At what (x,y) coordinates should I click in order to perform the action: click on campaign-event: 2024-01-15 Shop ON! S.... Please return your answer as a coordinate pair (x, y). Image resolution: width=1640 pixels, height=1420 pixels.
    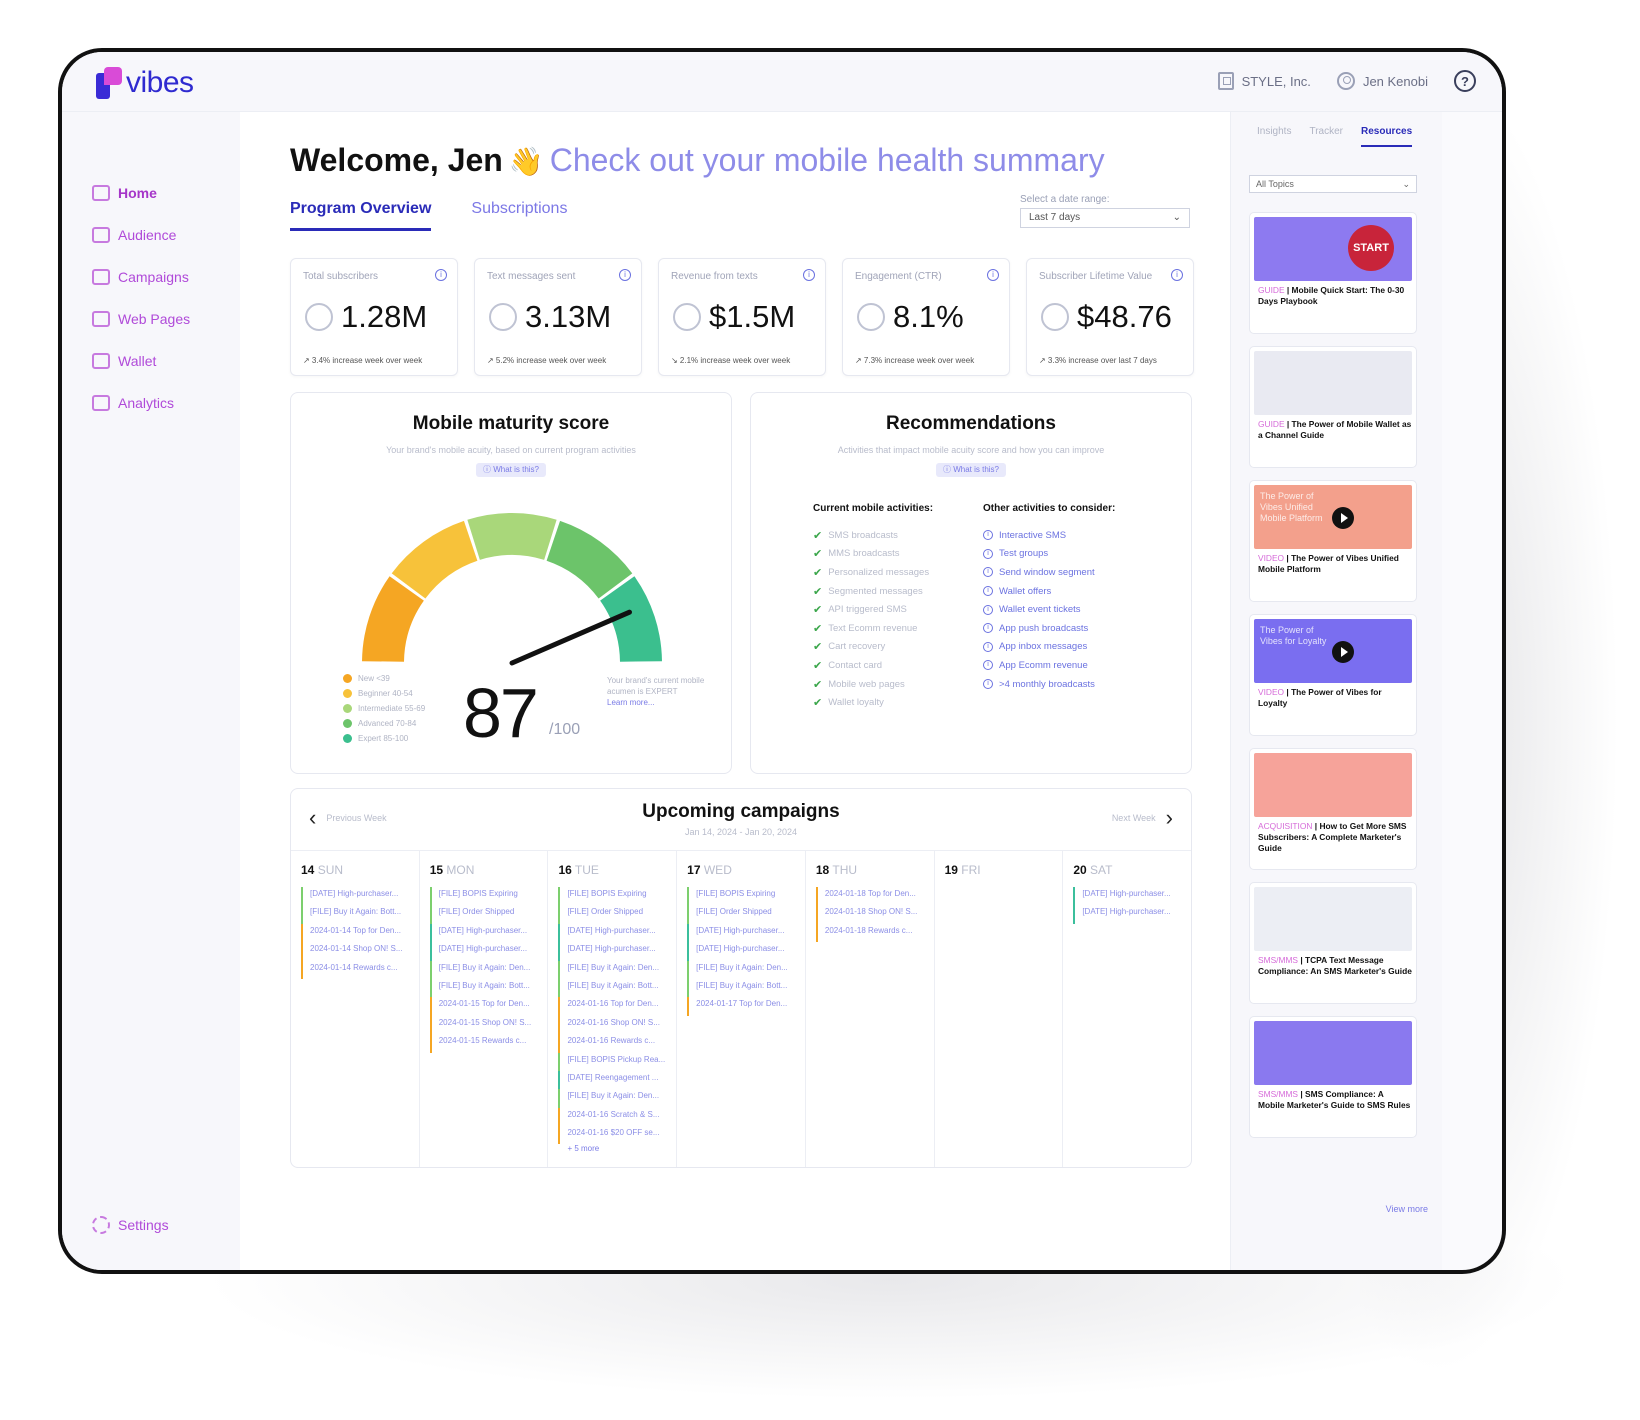
    Looking at the image, I should click on (485, 1025).